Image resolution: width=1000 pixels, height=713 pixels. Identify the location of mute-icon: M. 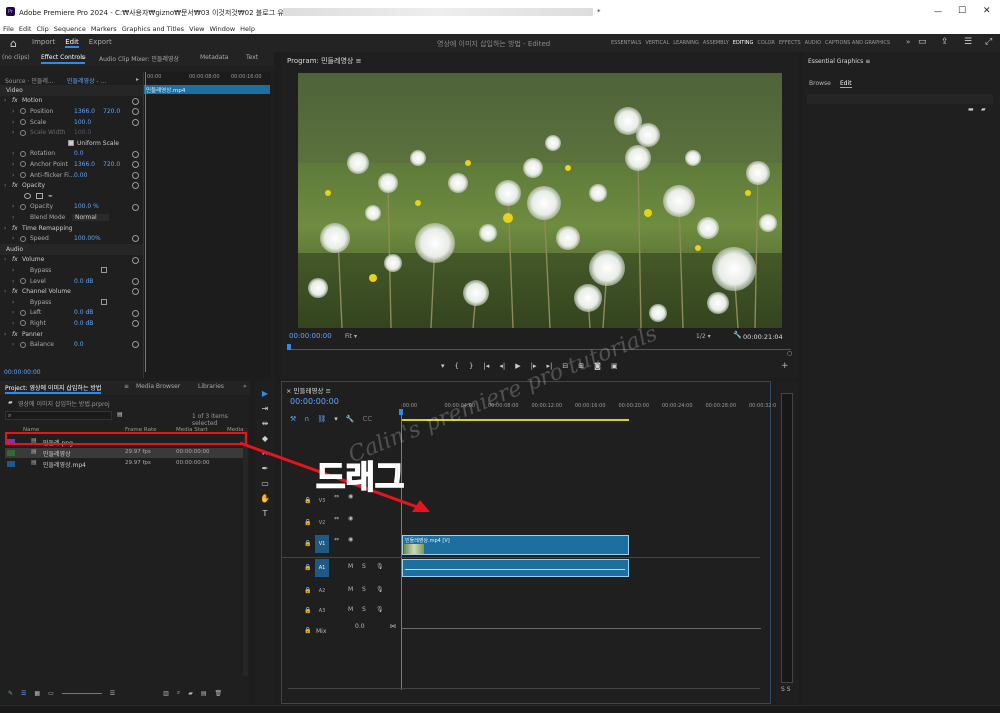
(350, 609).